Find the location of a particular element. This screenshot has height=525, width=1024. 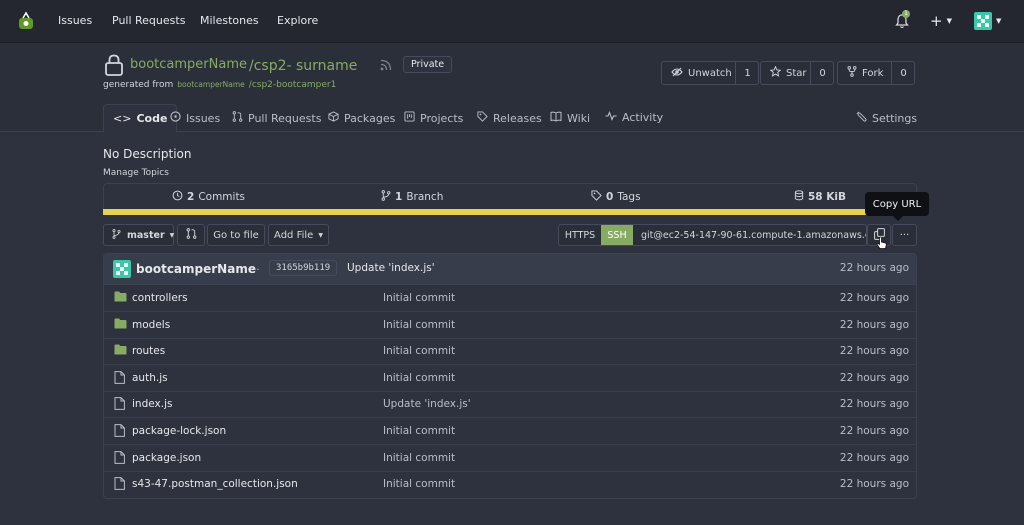

nav-milestones: Milestones is located at coordinates (229, 20).